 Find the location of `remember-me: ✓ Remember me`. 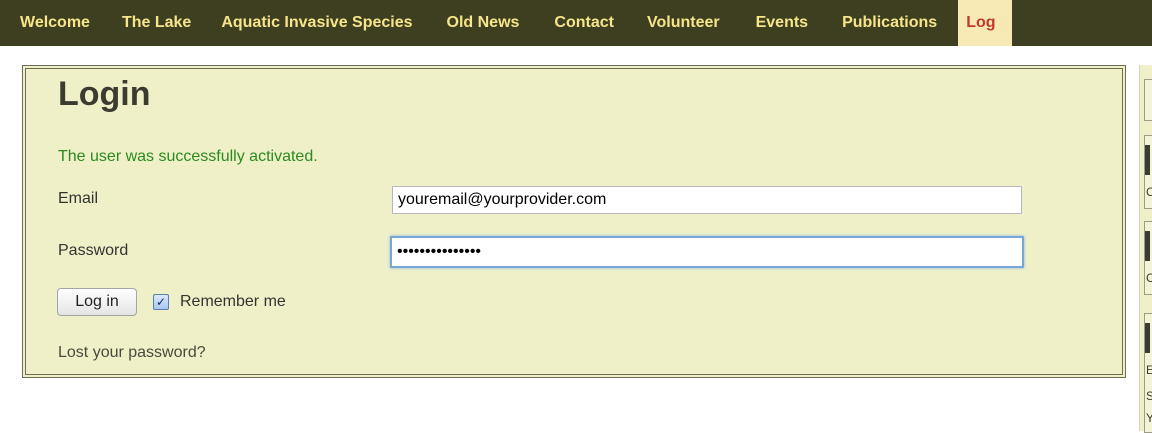

remember-me: ✓ Remember me is located at coordinates (219, 302).